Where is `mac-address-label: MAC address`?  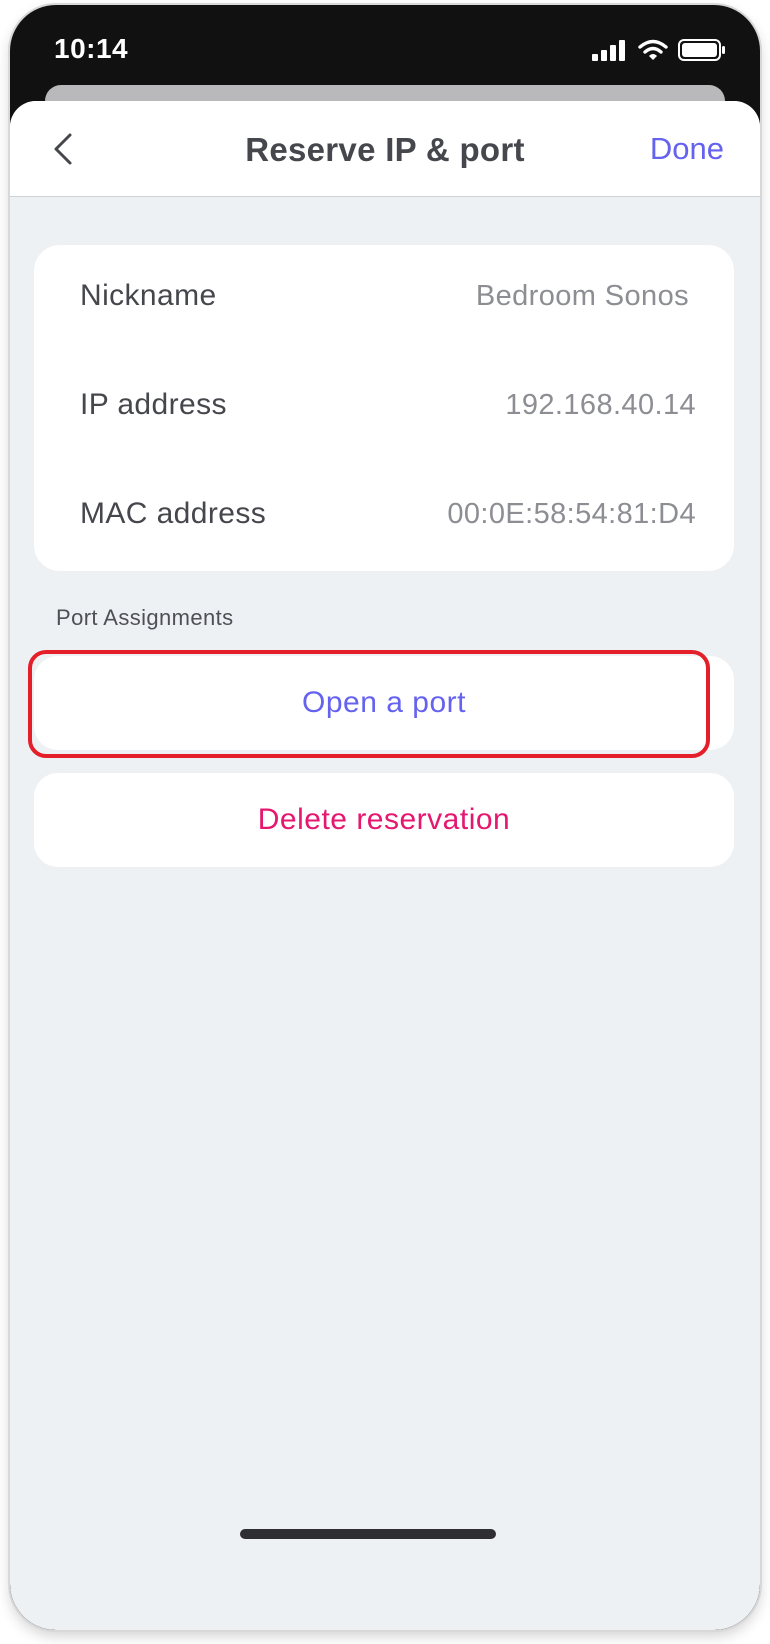
mac-address-label: MAC address is located at coordinates (173, 513).